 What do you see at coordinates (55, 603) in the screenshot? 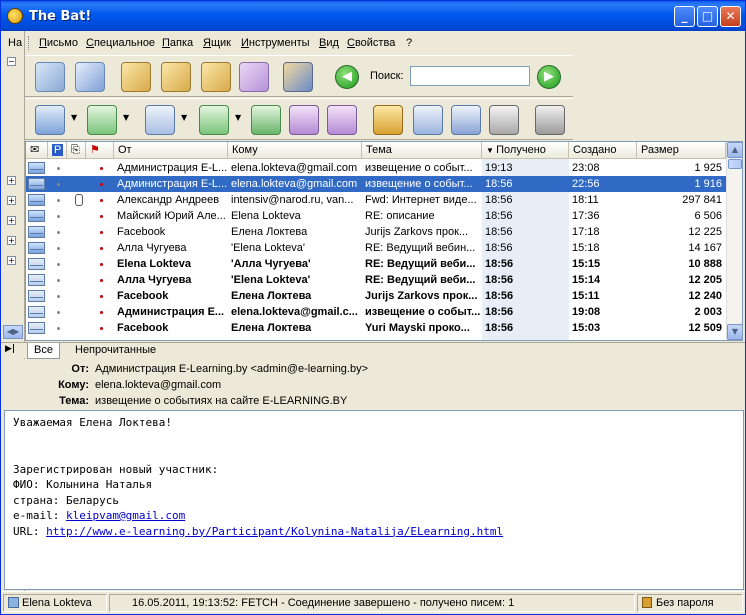
I see `status-account: Elena Lokteva` at bounding box center [55, 603].